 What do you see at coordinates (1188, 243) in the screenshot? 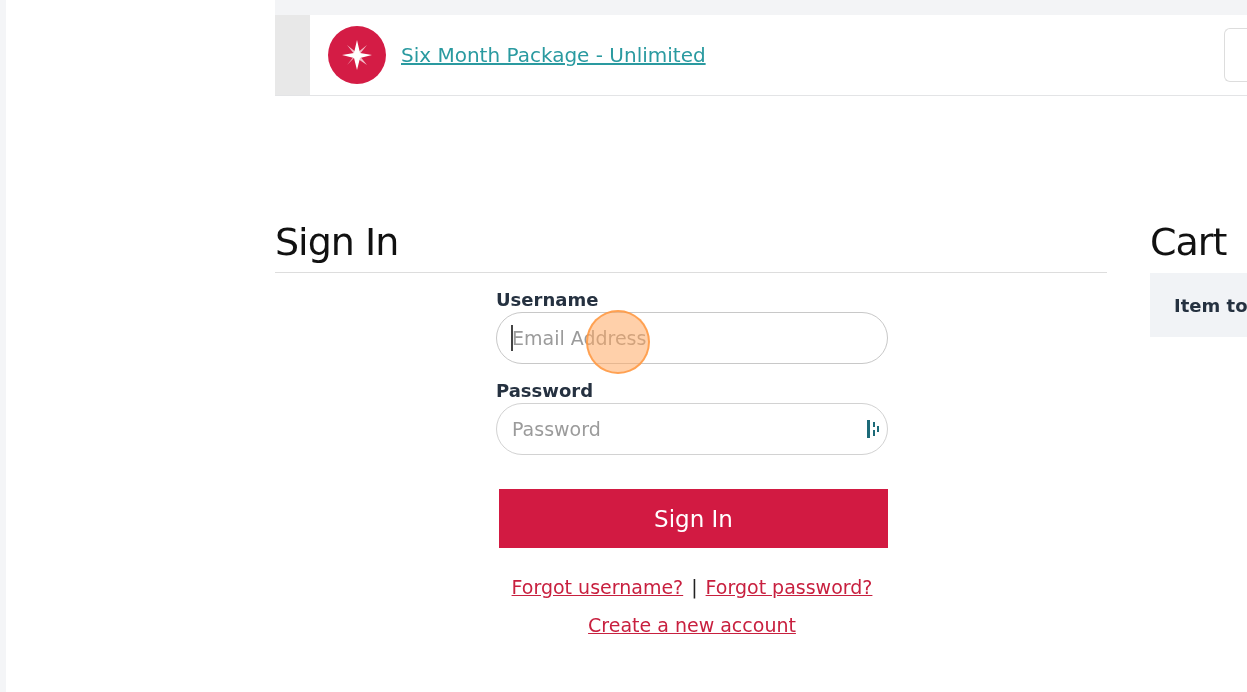
I see `cart-heading: Cart` at bounding box center [1188, 243].